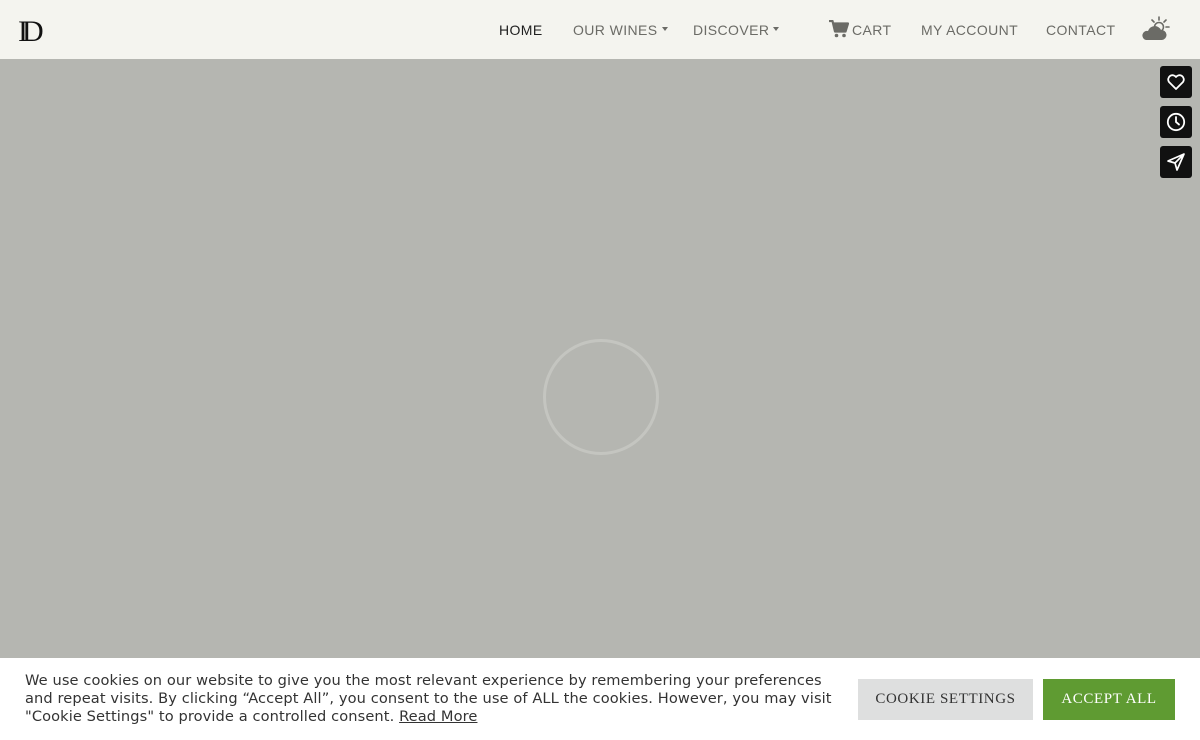 The image size is (1200, 740). I want to click on nav-contact-label: CONTACT, so click(1081, 30).